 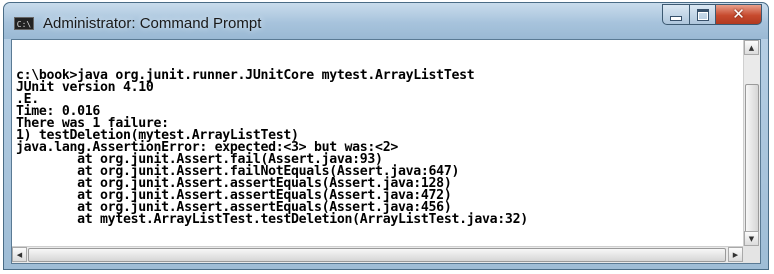 I want to click on minimize-icon, so click(x=676, y=18).